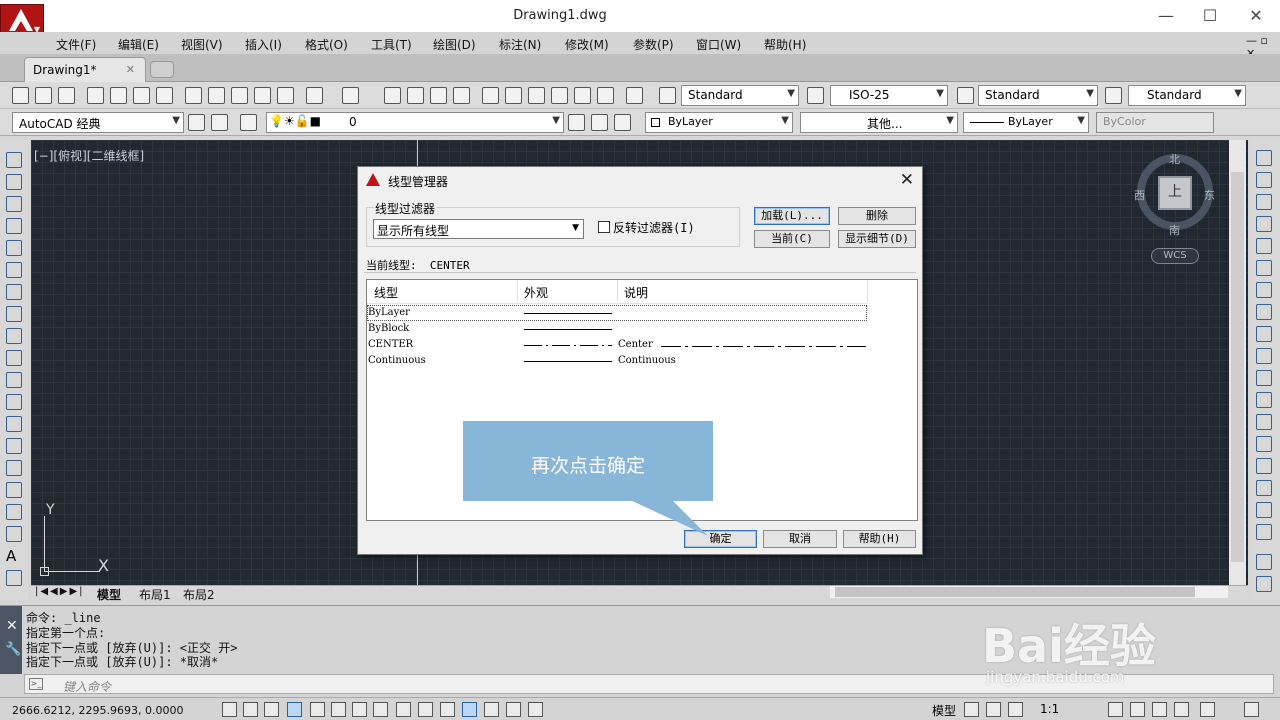 The image size is (1280, 720). What do you see at coordinates (425, 709) in the screenshot?
I see `dynamic-input-icon` at bounding box center [425, 709].